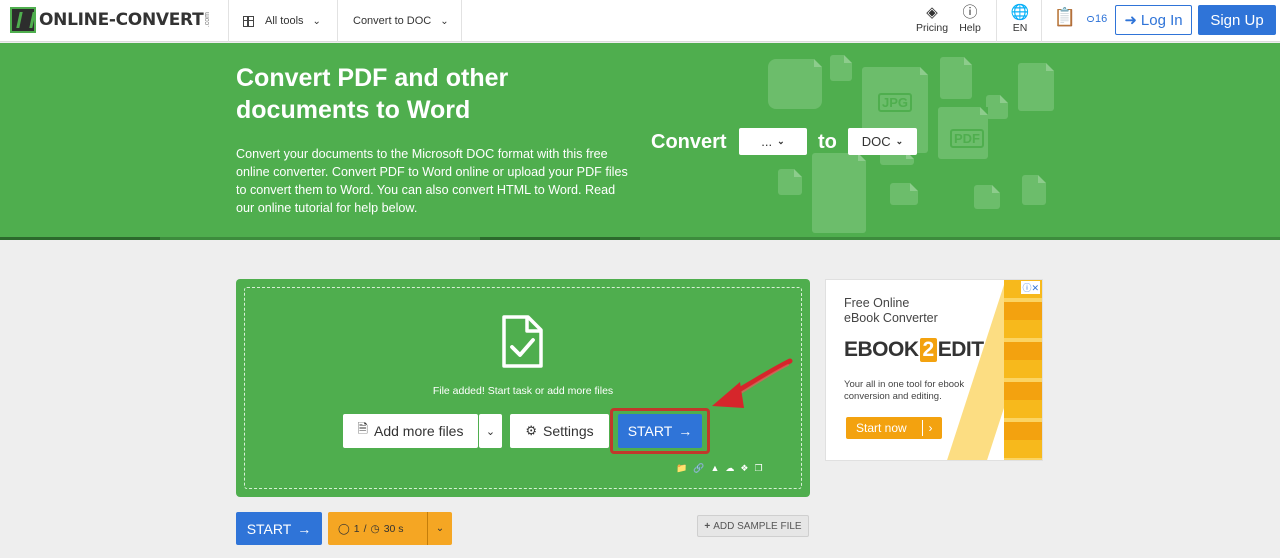 Image resolution: width=1280 pixels, height=558 pixels. What do you see at coordinates (877, 303) in the screenshot?
I see `ad-headline-line1: Free Online` at bounding box center [877, 303].